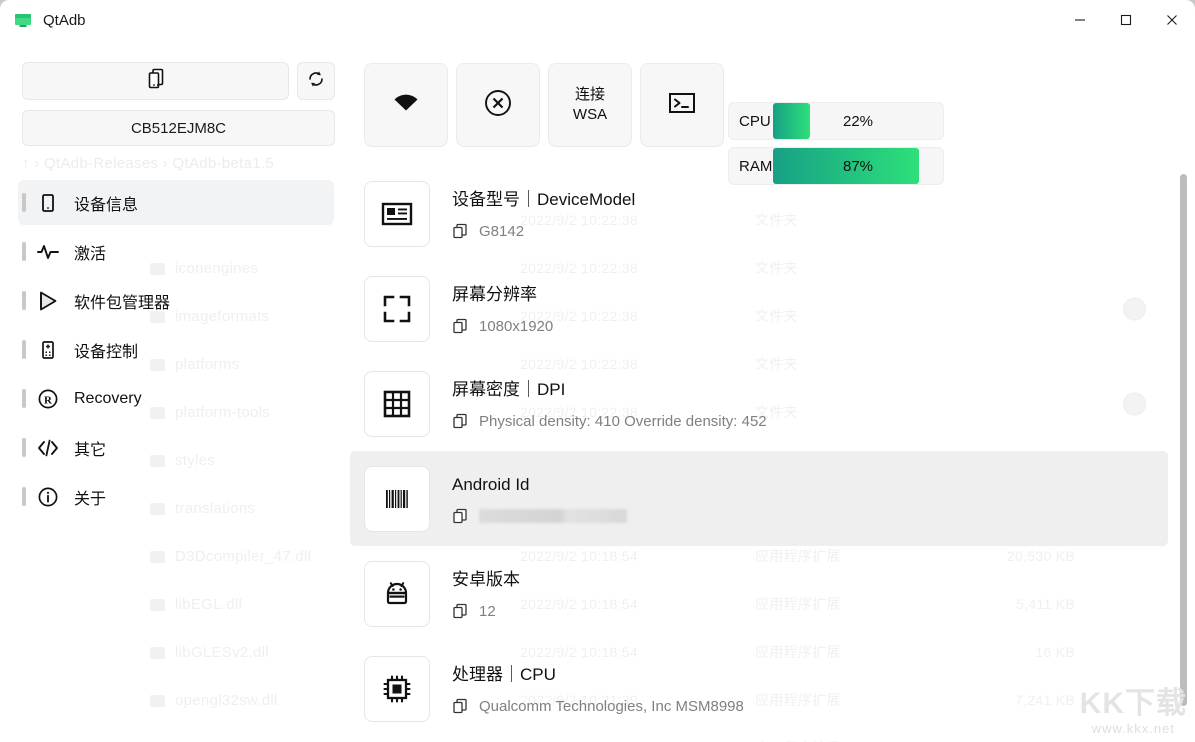 This screenshot has width=1195, height=742. What do you see at coordinates (176, 496) in the screenshot?
I see `sidebar-item-about: 关于` at bounding box center [176, 496].